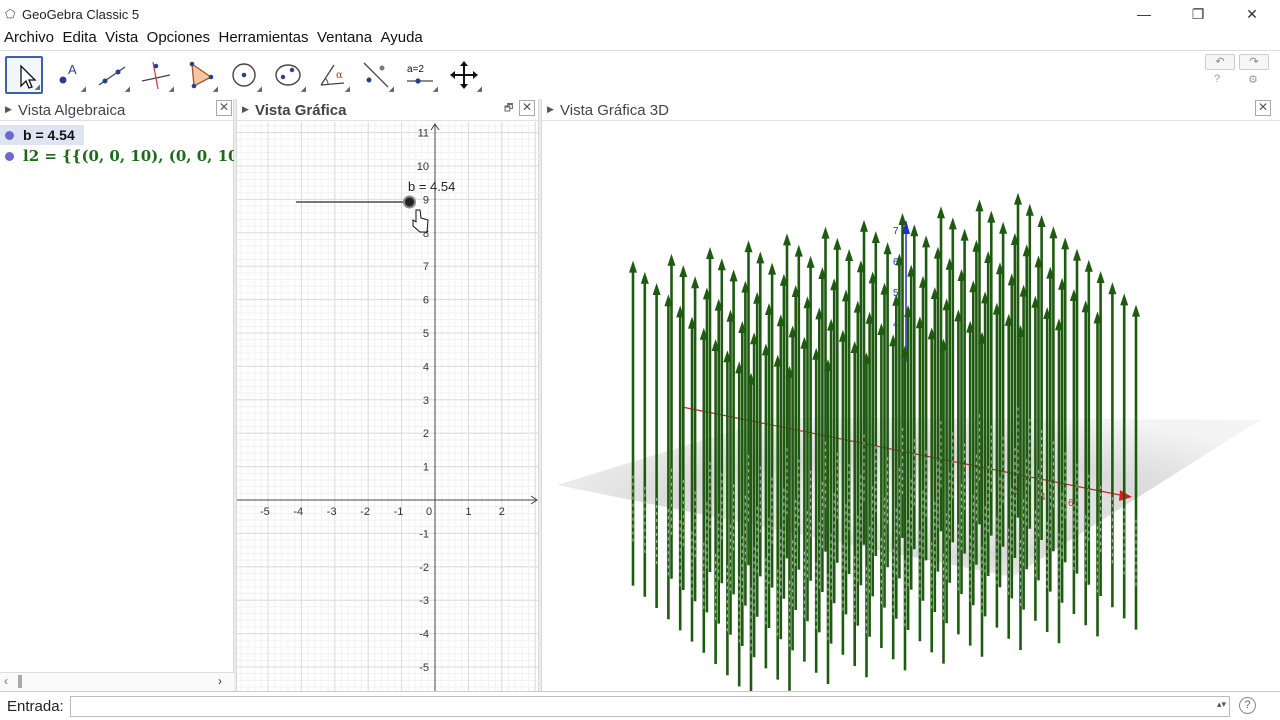  Describe the element at coordinates (424, 635) in the screenshot. I see `y-tick-label: -4` at that location.